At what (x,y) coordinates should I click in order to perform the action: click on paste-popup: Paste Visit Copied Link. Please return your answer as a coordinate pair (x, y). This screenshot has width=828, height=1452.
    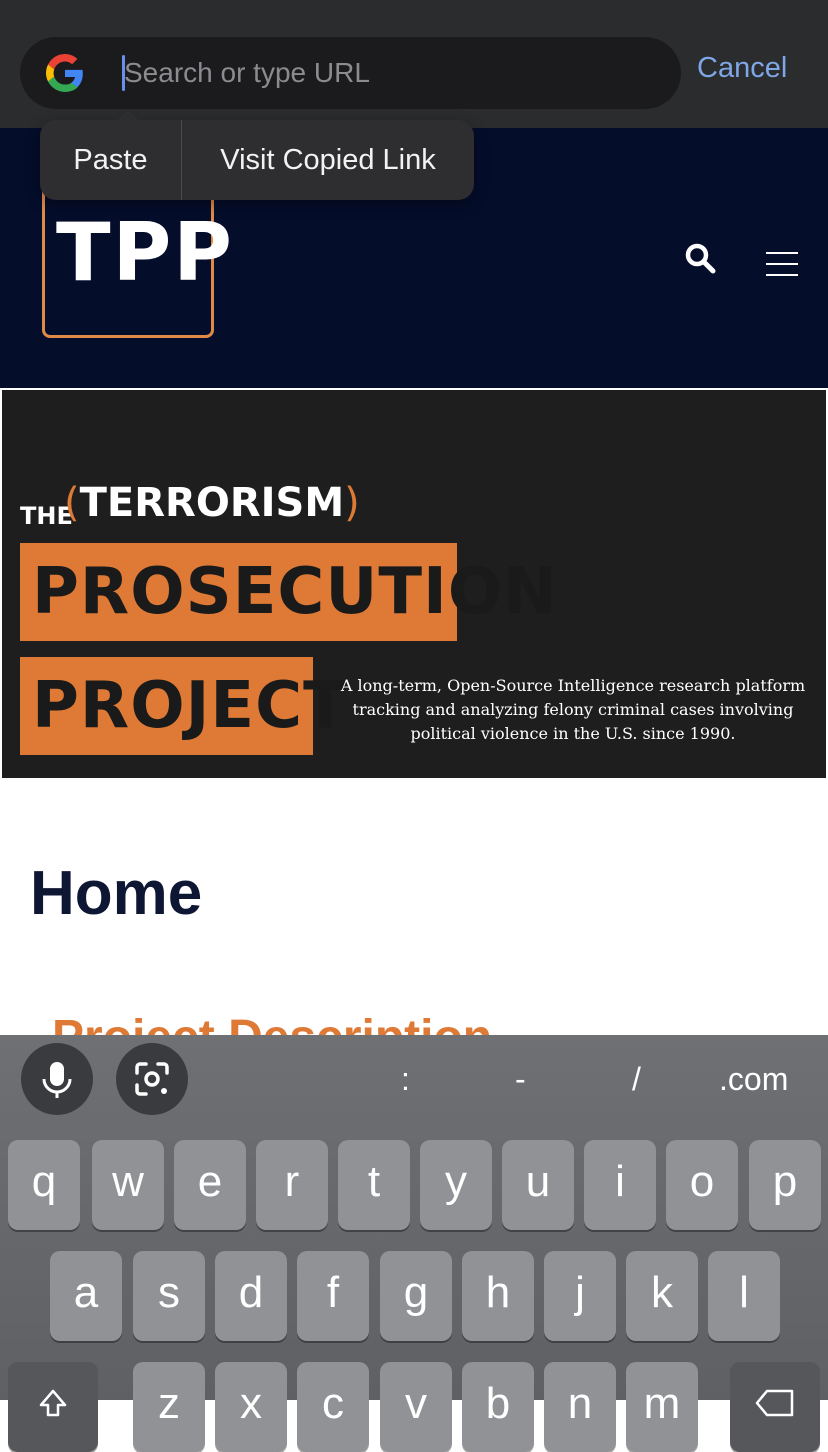
    Looking at the image, I should click on (257, 155).